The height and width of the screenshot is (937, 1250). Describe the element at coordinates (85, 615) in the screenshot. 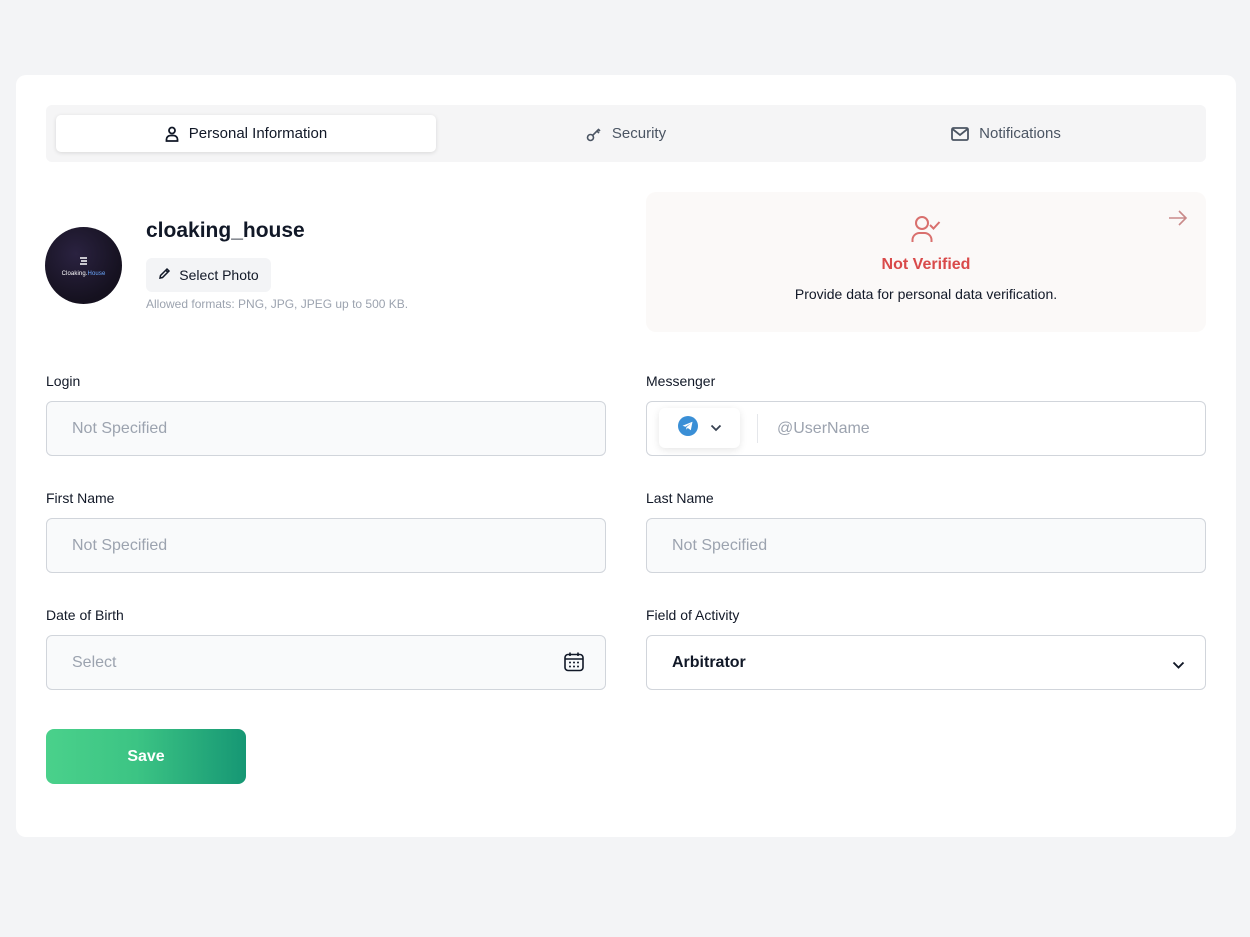

I see `date-of-birth-label: Date of Birth` at that location.